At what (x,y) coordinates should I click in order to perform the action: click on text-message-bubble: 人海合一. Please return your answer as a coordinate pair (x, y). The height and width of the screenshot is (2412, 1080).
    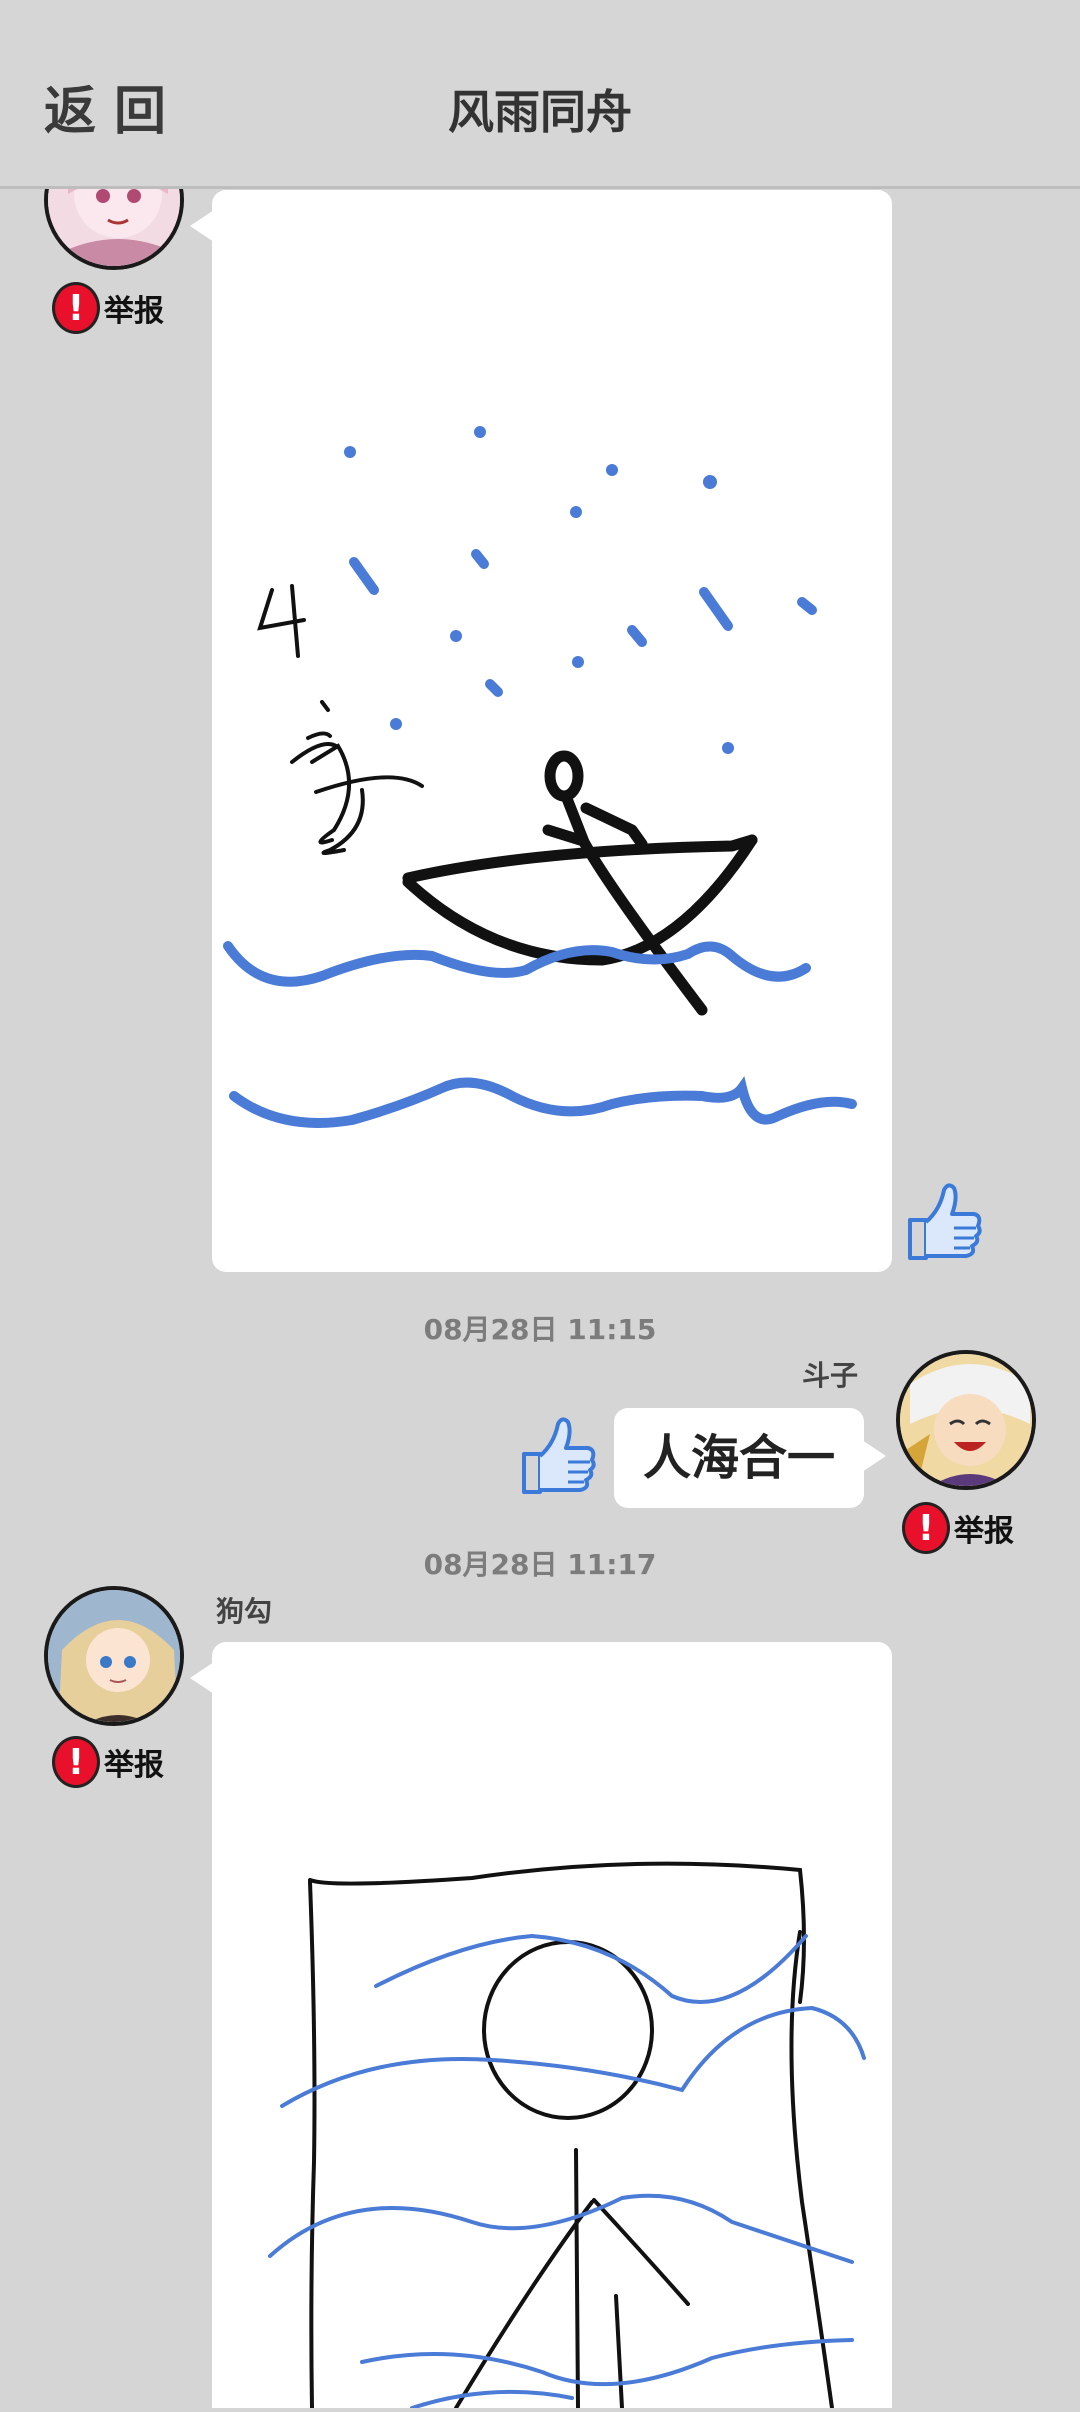
    Looking at the image, I should click on (750, 1458).